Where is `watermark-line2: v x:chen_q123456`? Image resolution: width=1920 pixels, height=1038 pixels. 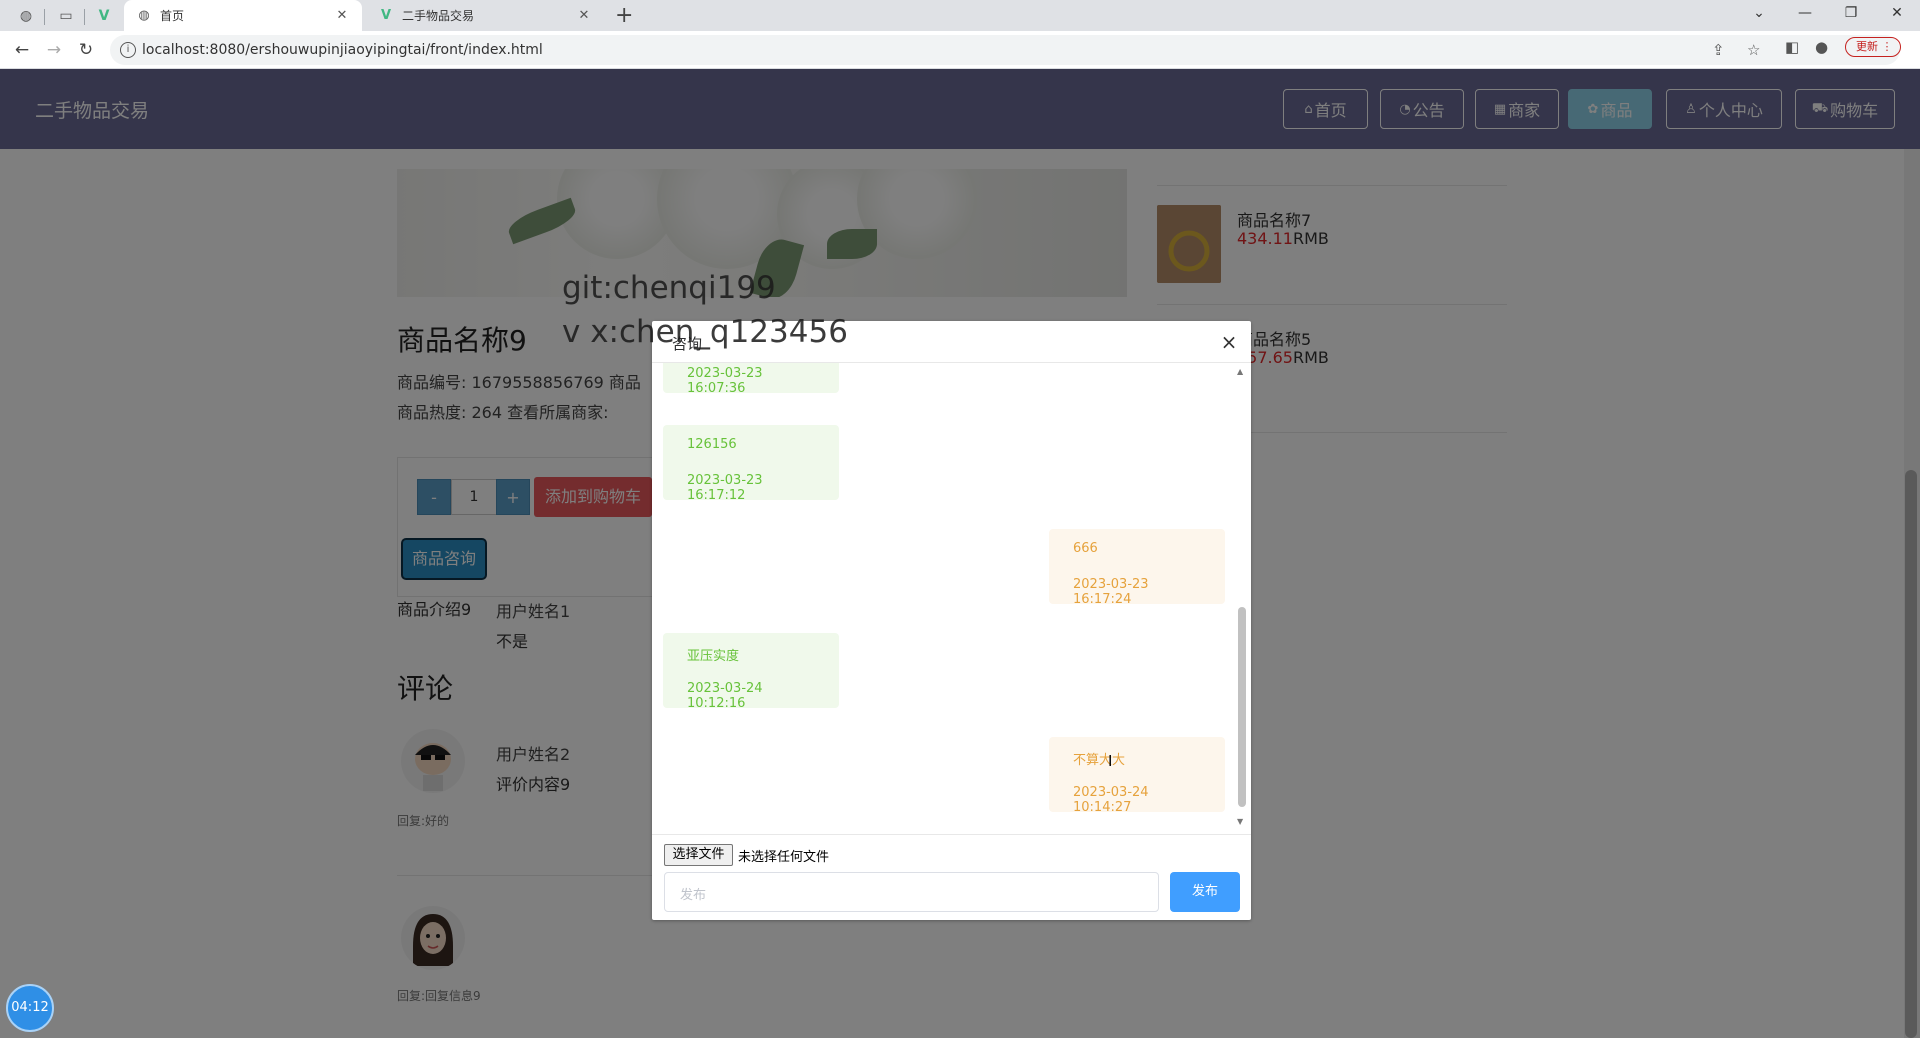 watermark-line2: v x:chen_q123456 is located at coordinates (705, 332).